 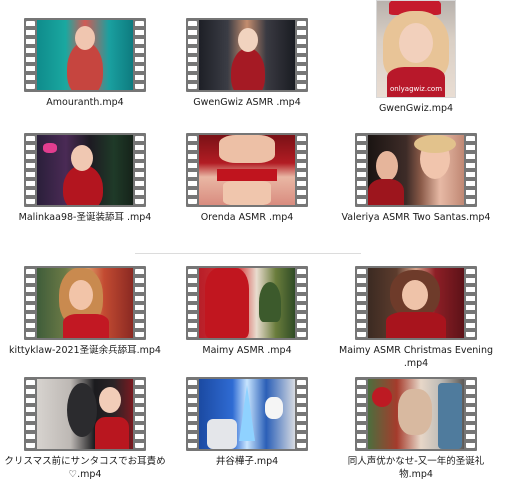 What do you see at coordinates (85, 217) in the screenshot?
I see `file-name: Malinkaa98-圣诞装舔耳 .mp4` at bounding box center [85, 217].